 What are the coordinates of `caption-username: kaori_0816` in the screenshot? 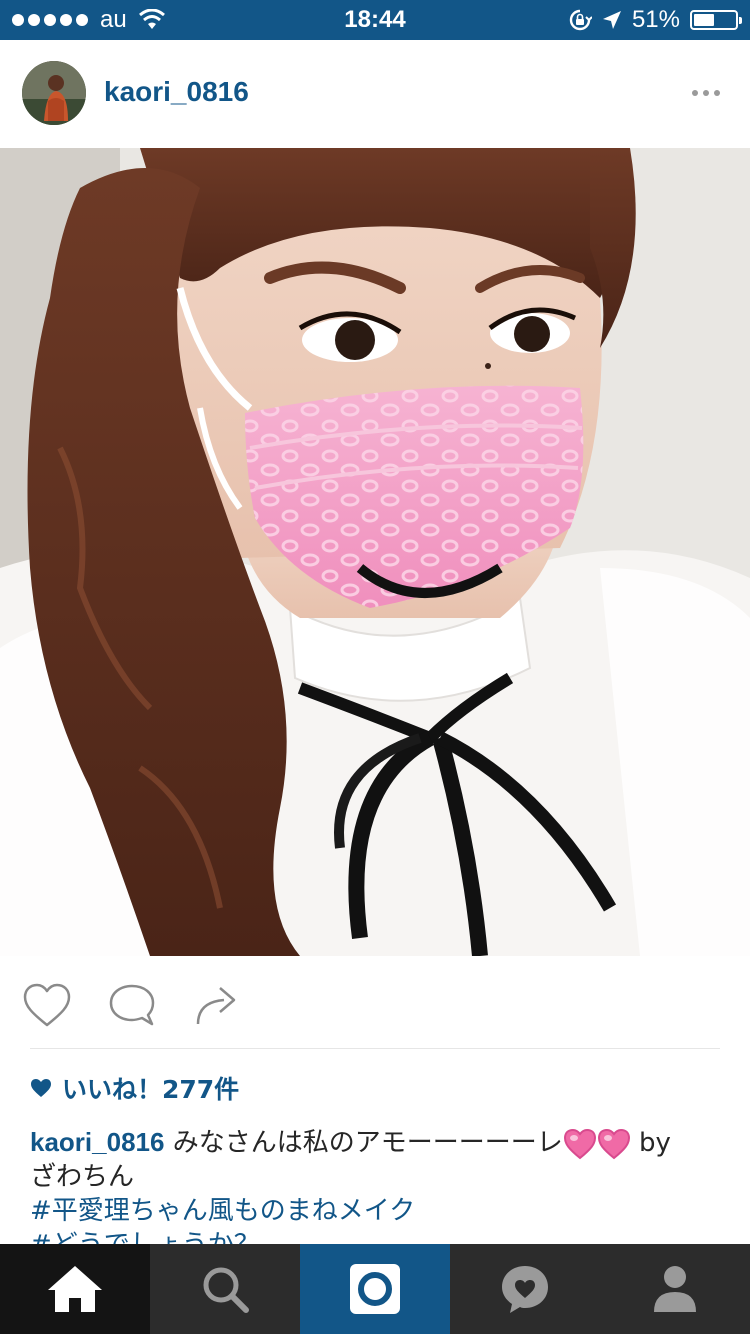 It's located at (97, 1142).